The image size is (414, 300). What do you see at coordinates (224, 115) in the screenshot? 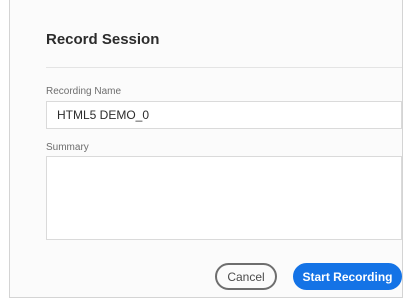
I see `recording-name-input` at bounding box center [224, 115].